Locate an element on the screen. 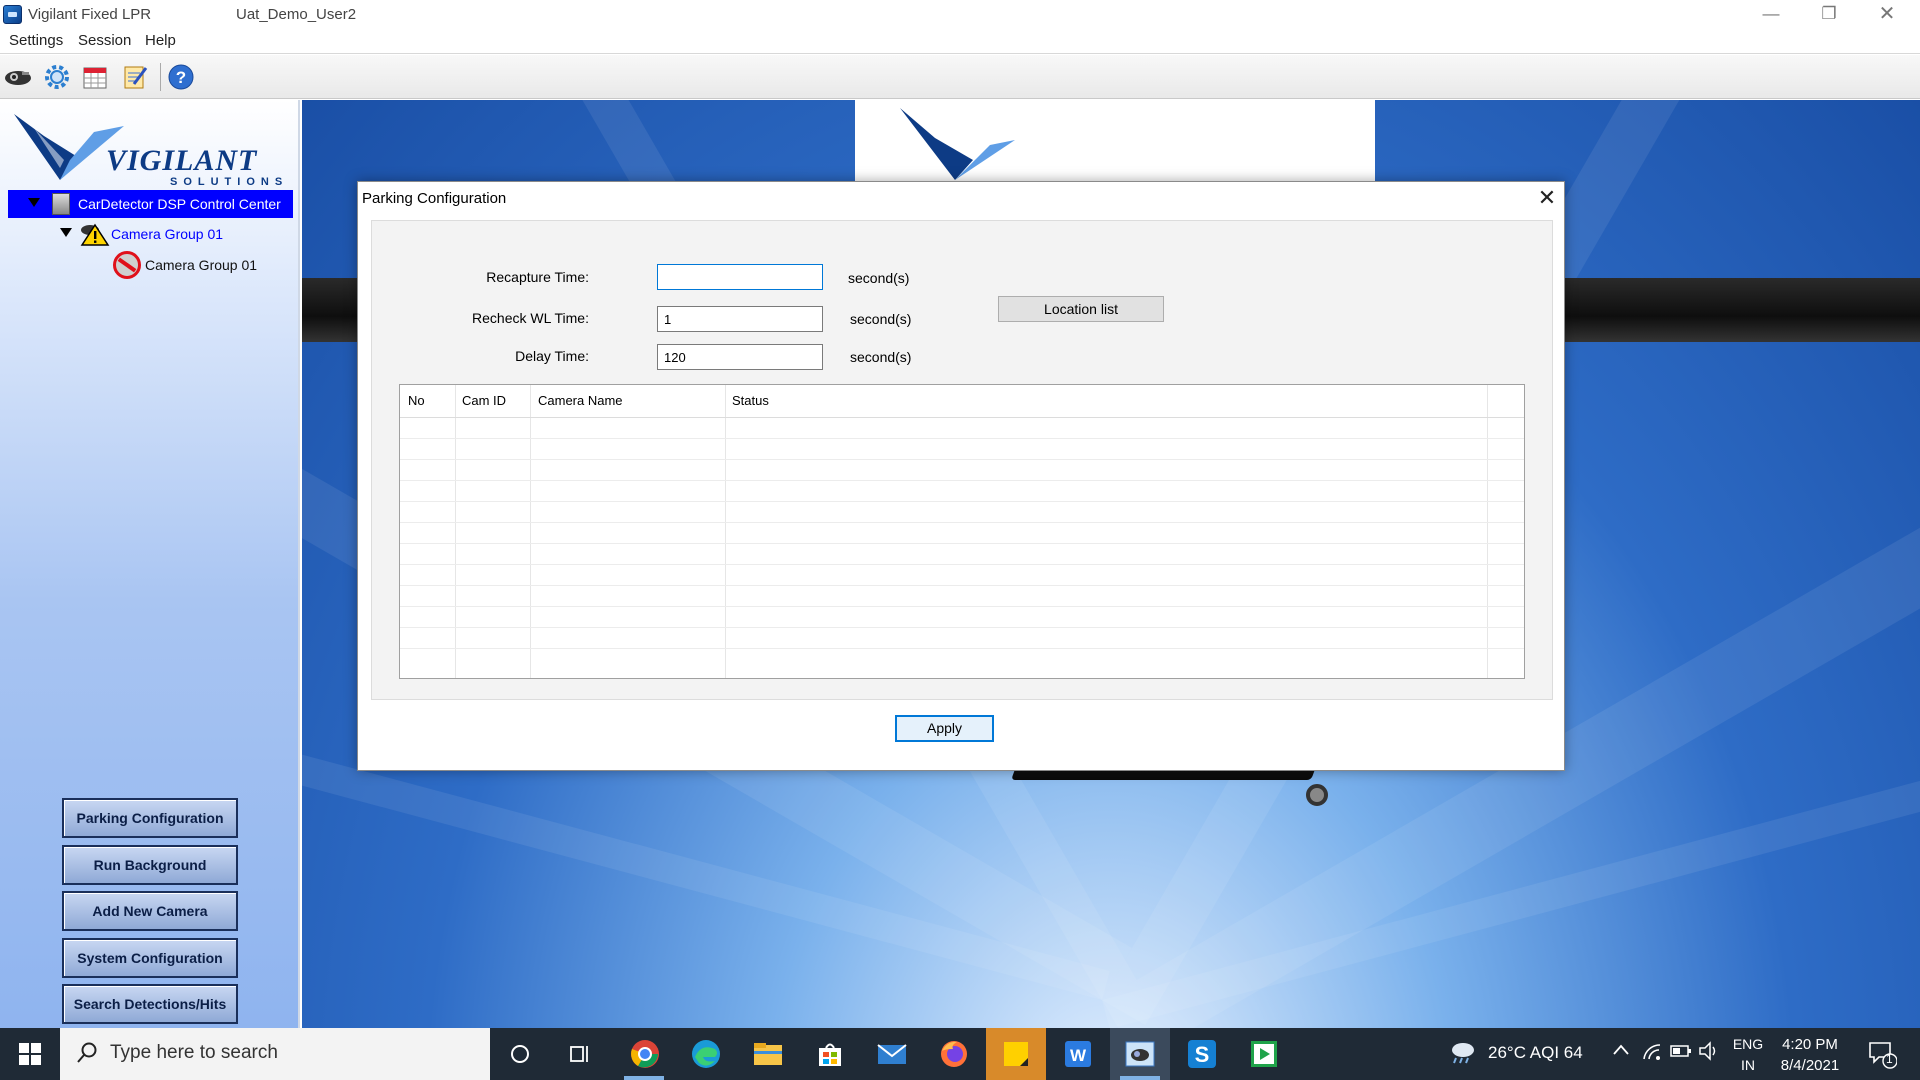  system-clock: 4:20 PM 8/4/2021 is located at coordinates (1810, 1055).